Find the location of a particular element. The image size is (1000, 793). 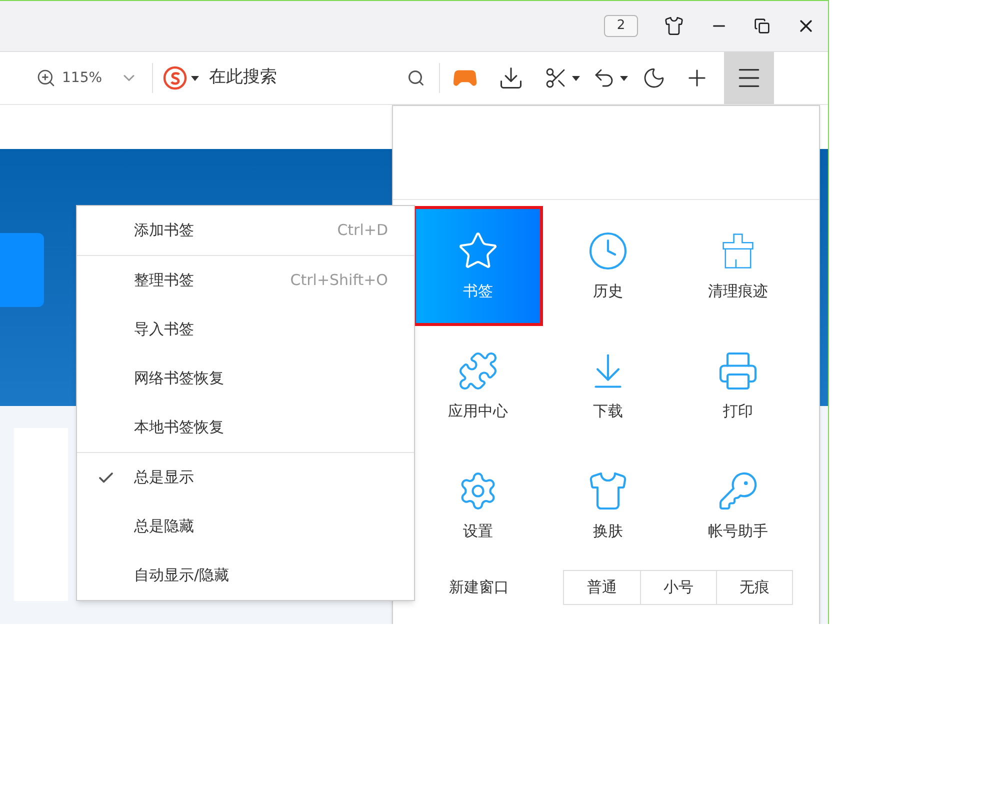

download-icon is located at coordinates (511, 78).